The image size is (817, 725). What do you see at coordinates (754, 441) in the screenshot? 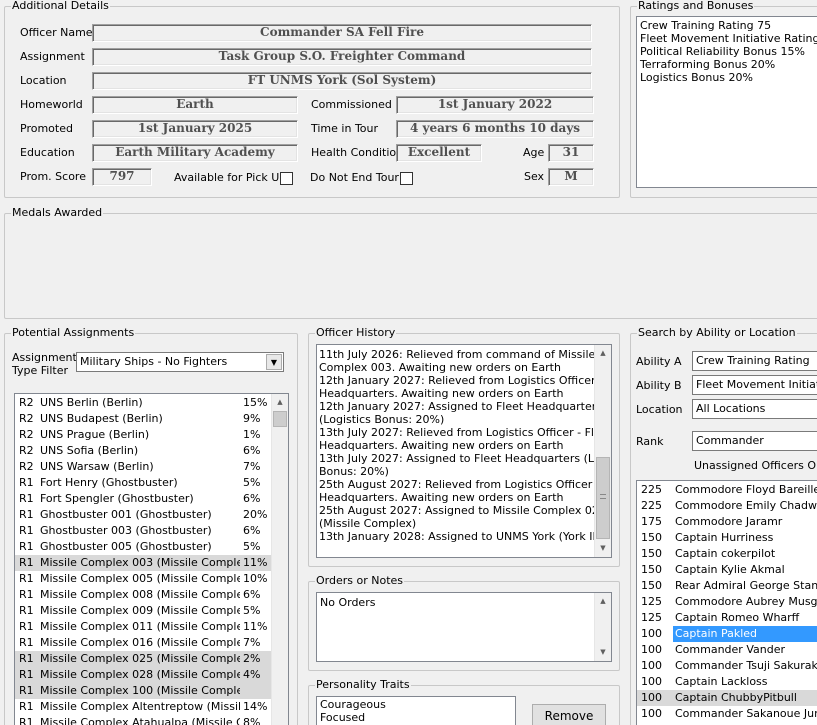
I see `rank-select: Commander` at bounding box center [754, 441].